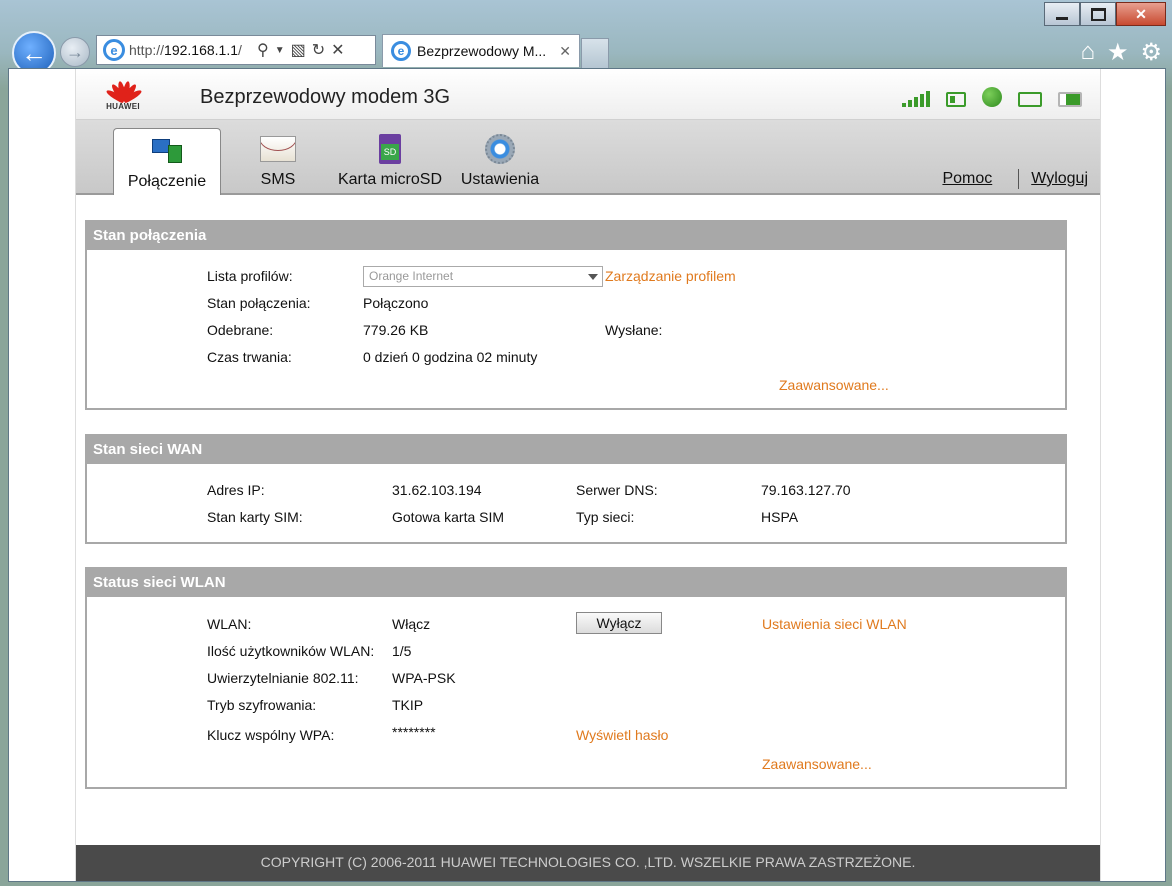  What do you see at coordinates (325, 97) in the screenshot?
I see `page-title: Bezprzewodowy modem 3G` at bounding box center [325, 97].